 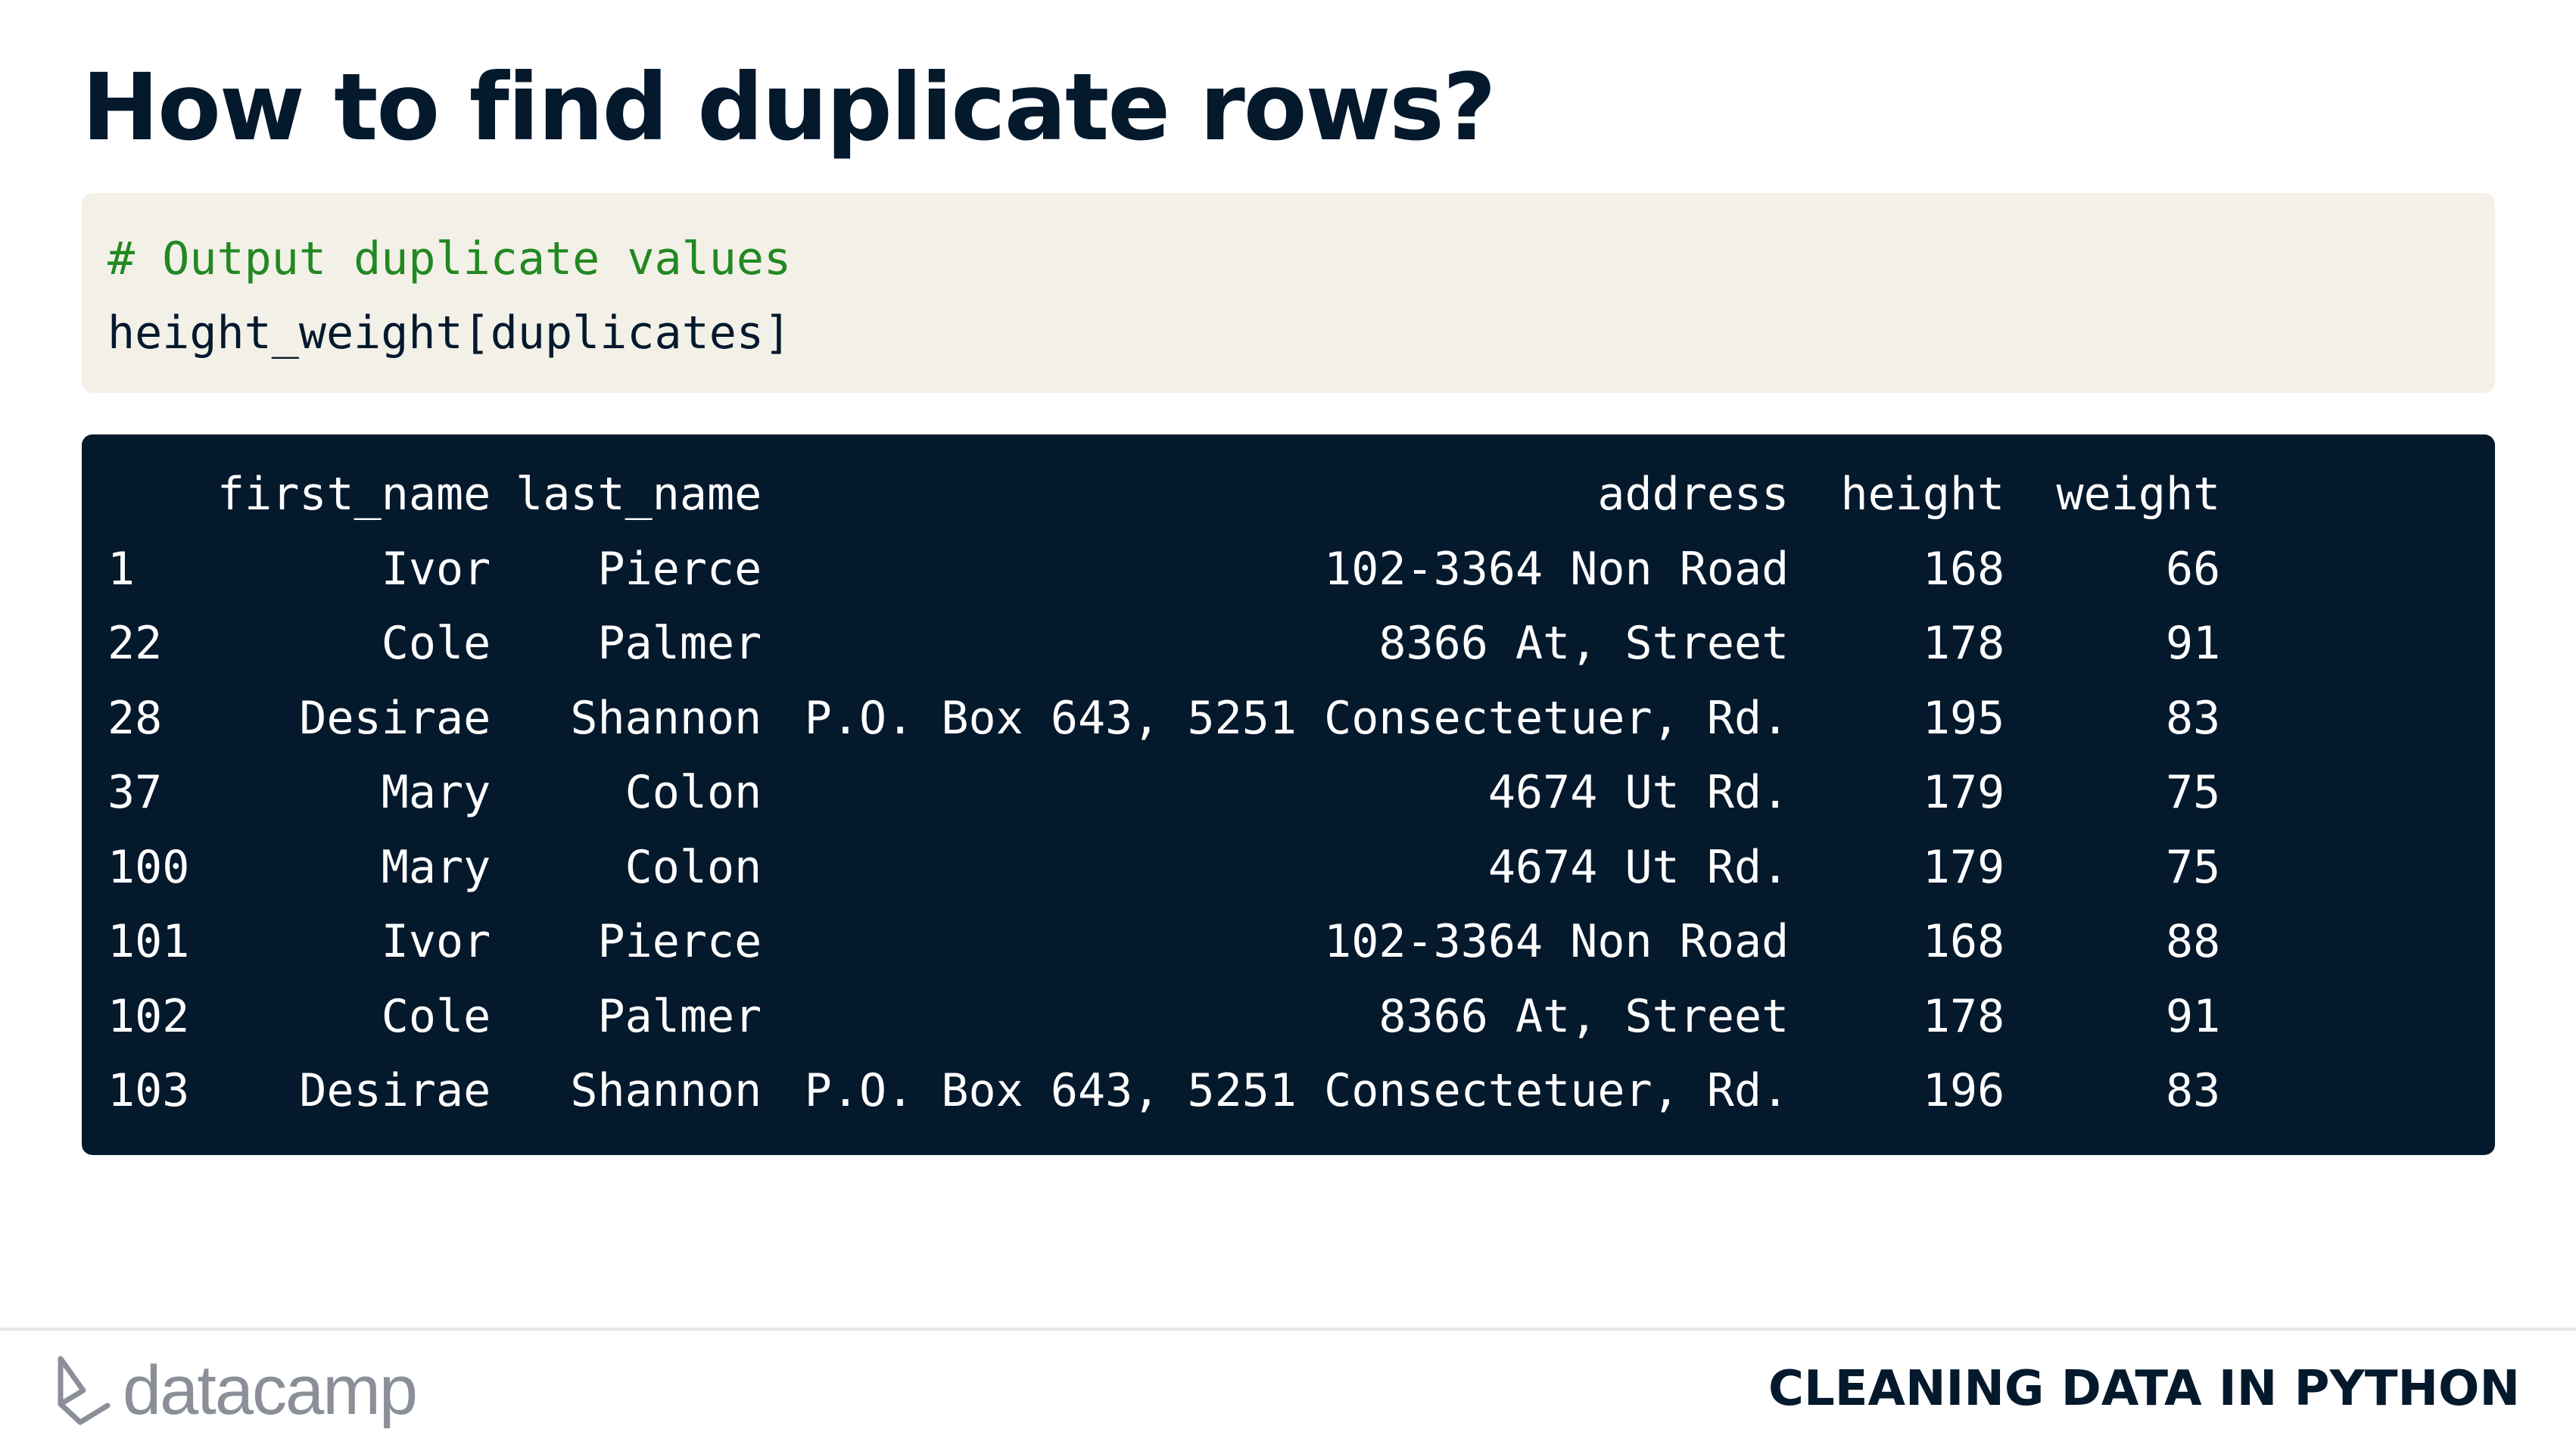 What do you see at coordinates (84, 1390) in the screenshot?
I see `datacamp-logo-icon` at bounding box center [84, 1390].